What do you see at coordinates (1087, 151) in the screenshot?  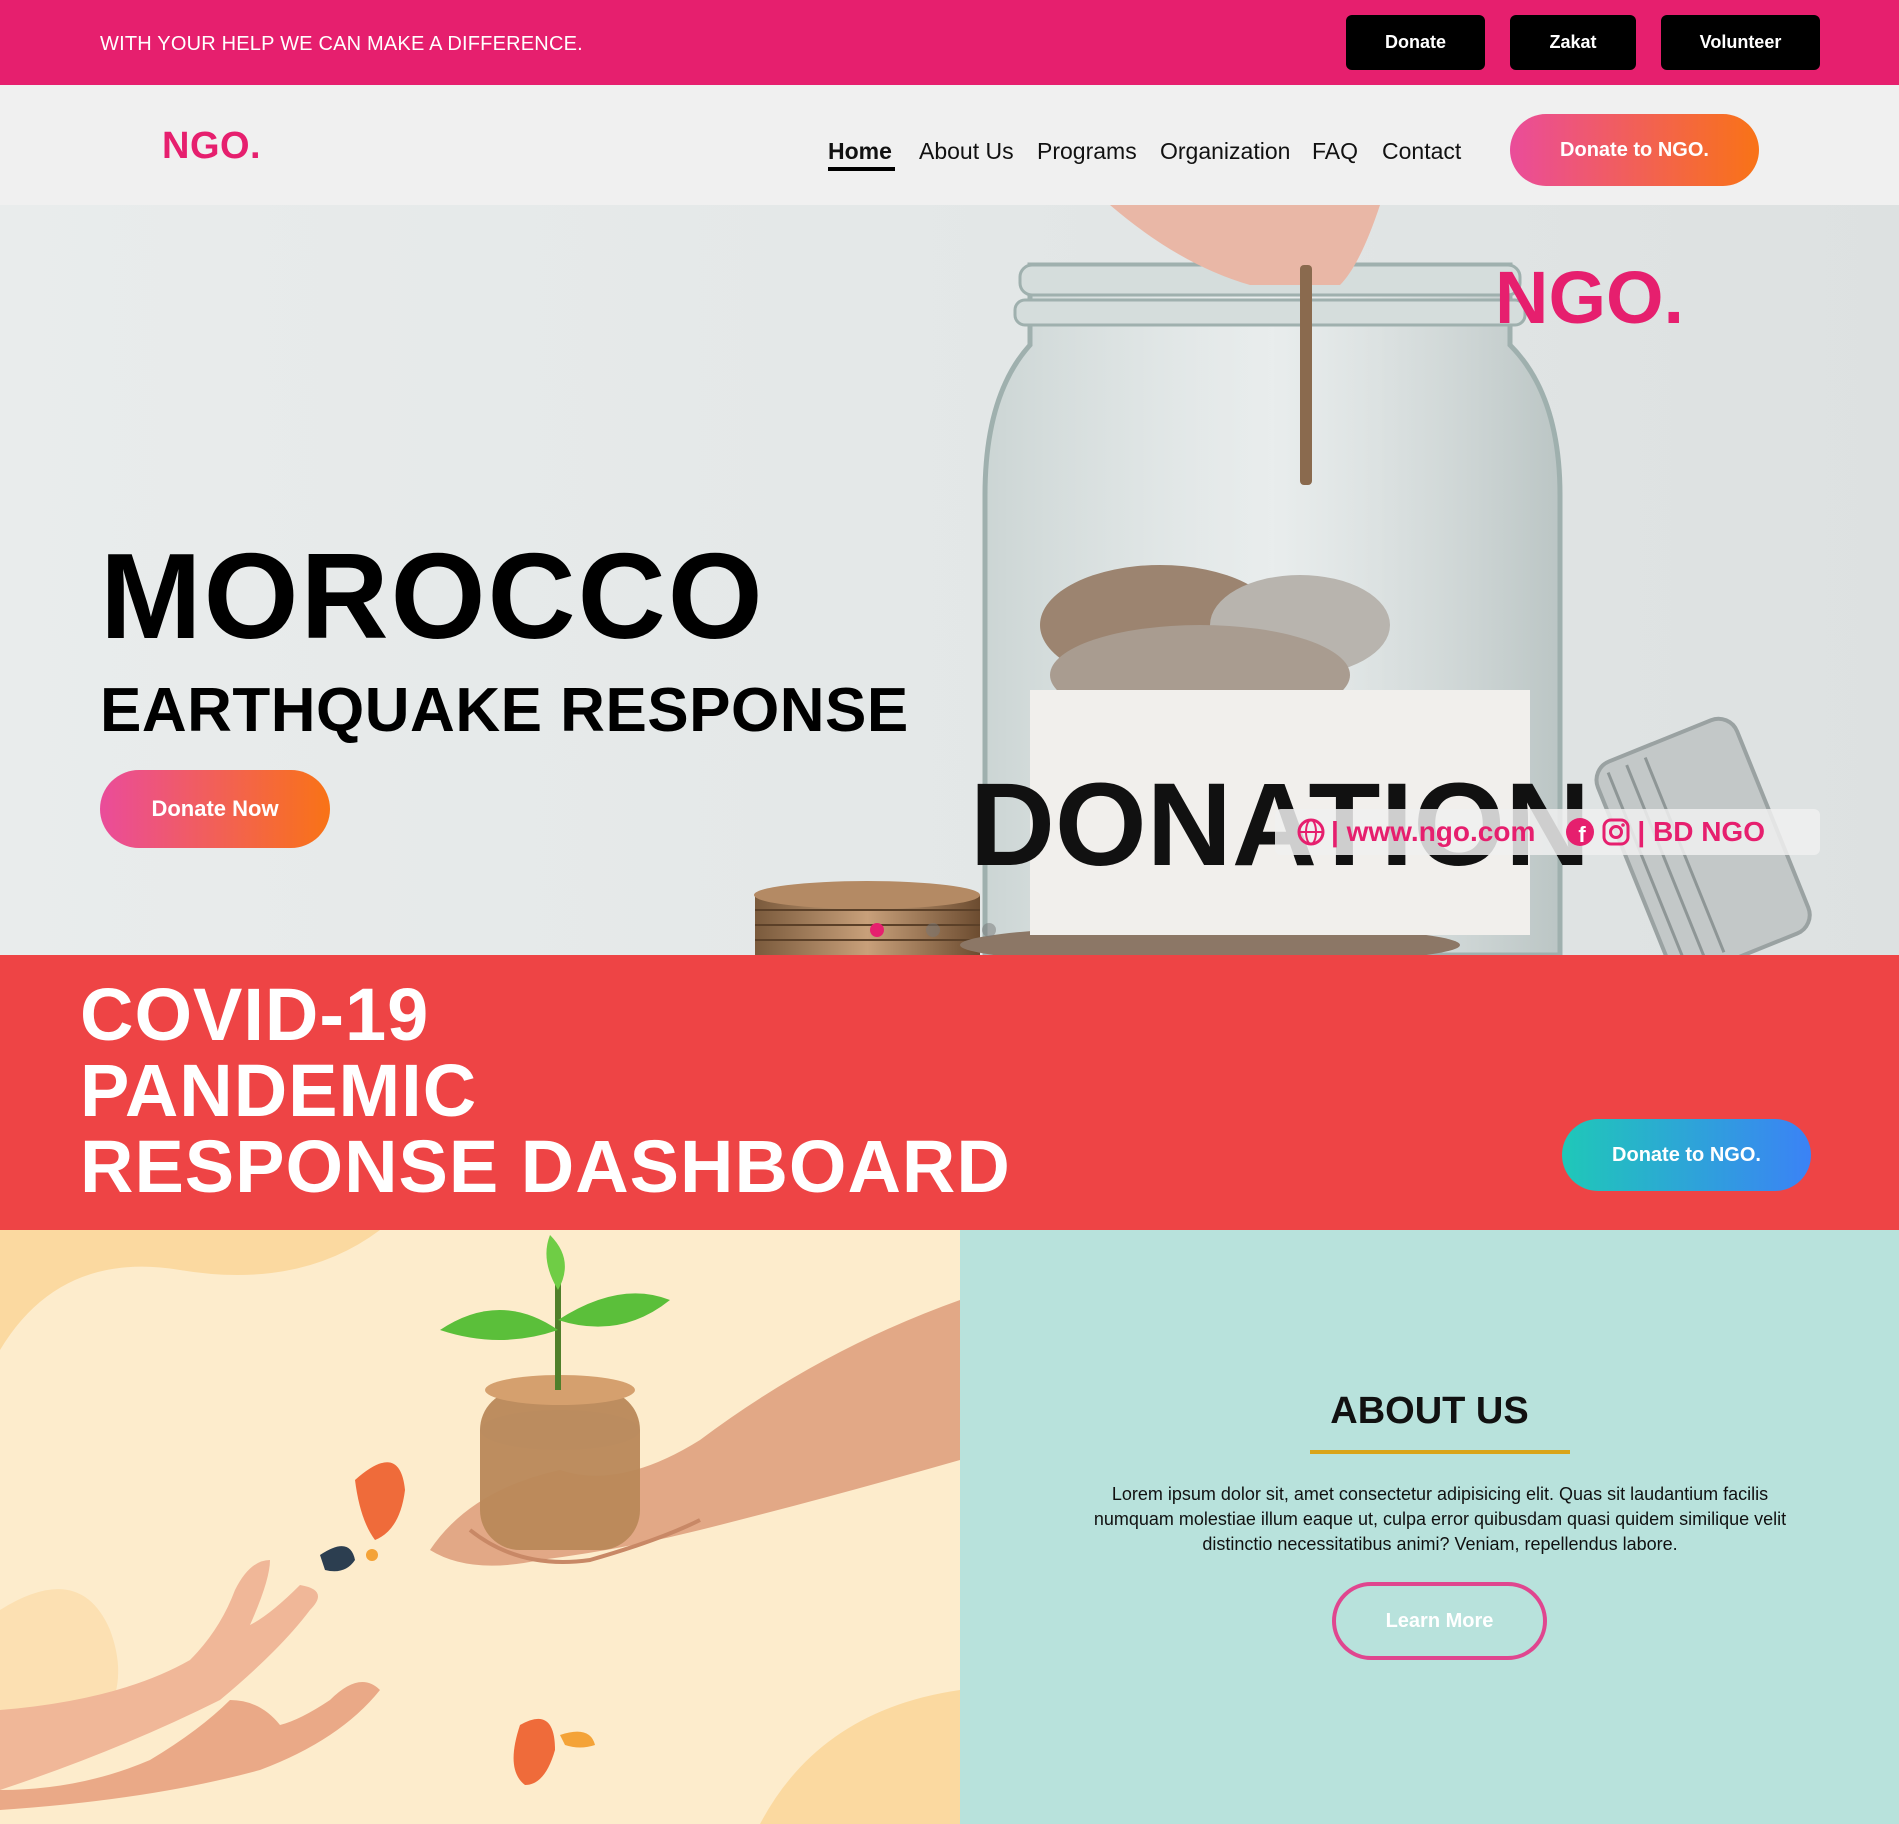 I see `nav-item-programs: Programs` at bounding box center [1087, 151].